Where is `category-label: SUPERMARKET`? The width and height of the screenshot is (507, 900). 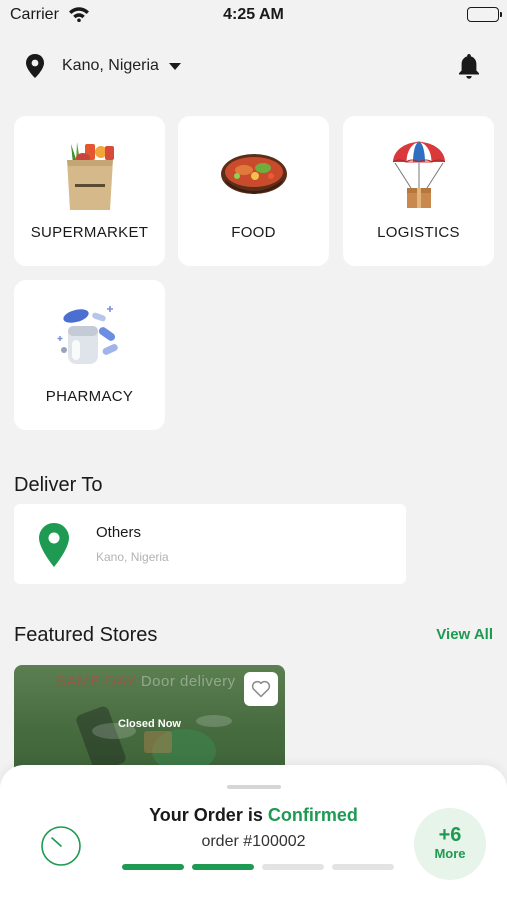 category-label: SUPERMARKET is located at coordinates (89, 232).